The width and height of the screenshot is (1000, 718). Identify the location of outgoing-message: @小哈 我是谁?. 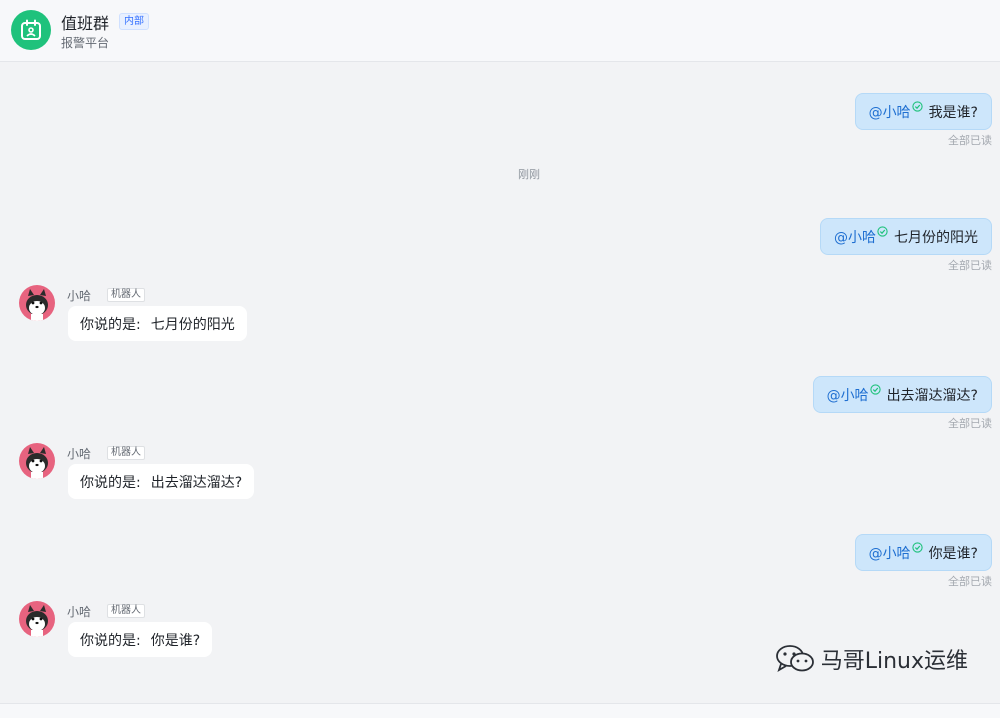
(923, 111).